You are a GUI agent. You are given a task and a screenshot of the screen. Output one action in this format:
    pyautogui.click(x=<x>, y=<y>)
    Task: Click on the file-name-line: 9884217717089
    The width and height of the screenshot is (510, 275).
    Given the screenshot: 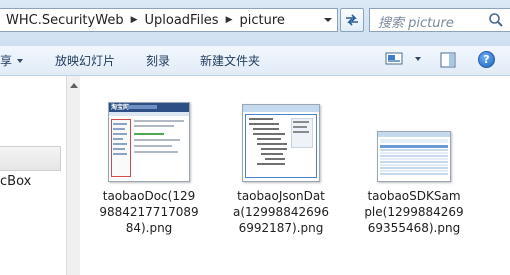 What is the action you would take?
    pyautogui.click(x=149, y=212)
    